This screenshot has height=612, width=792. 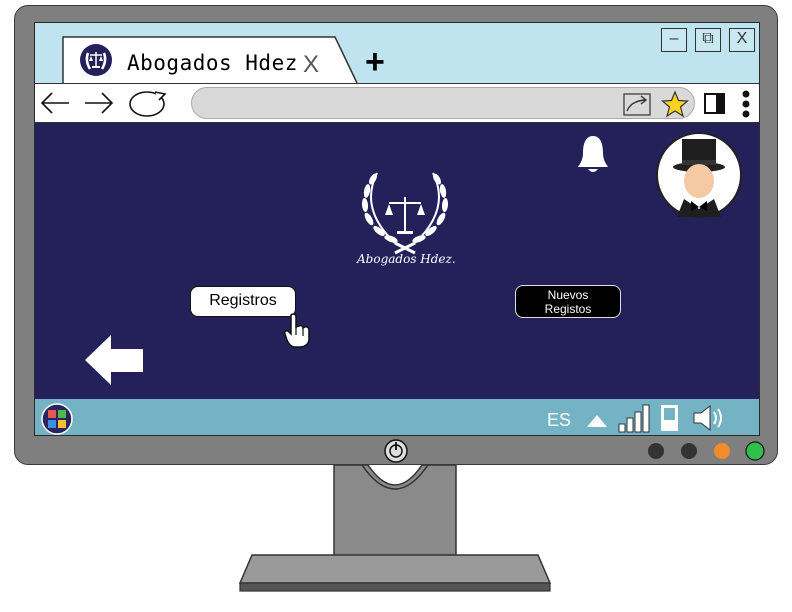 I want to click on bell-icon, so click(x=593, y=155).